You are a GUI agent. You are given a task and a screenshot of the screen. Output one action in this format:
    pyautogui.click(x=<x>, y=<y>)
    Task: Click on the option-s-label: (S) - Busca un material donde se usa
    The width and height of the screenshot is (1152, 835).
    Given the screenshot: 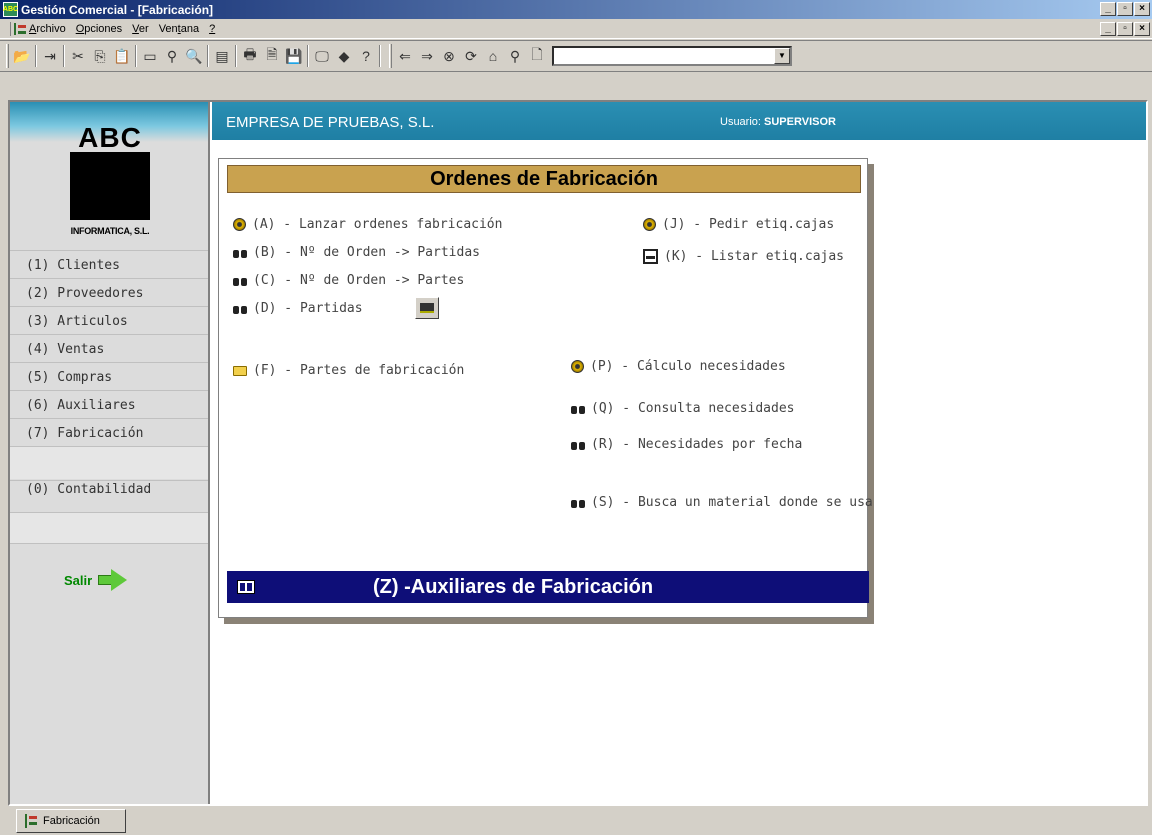 What is the action you would take?
    pyautogui.click(x=732, y=502)
    